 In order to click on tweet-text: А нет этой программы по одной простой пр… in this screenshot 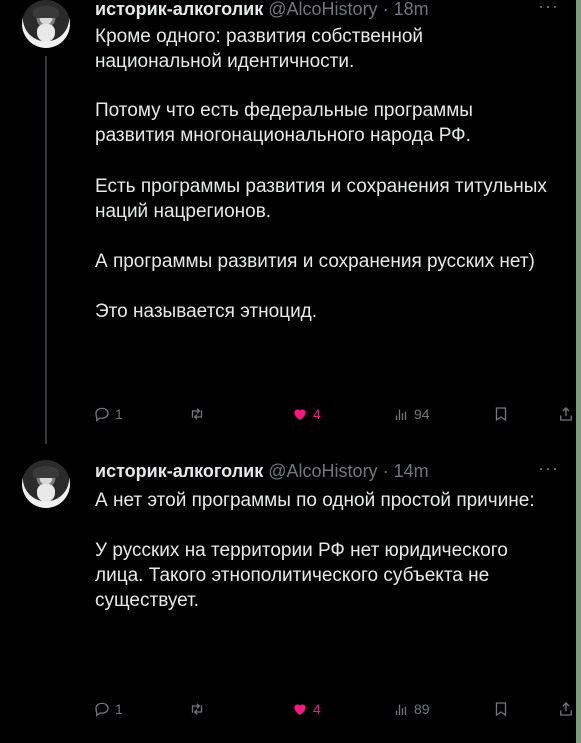, I will do `click(322, 550)`.